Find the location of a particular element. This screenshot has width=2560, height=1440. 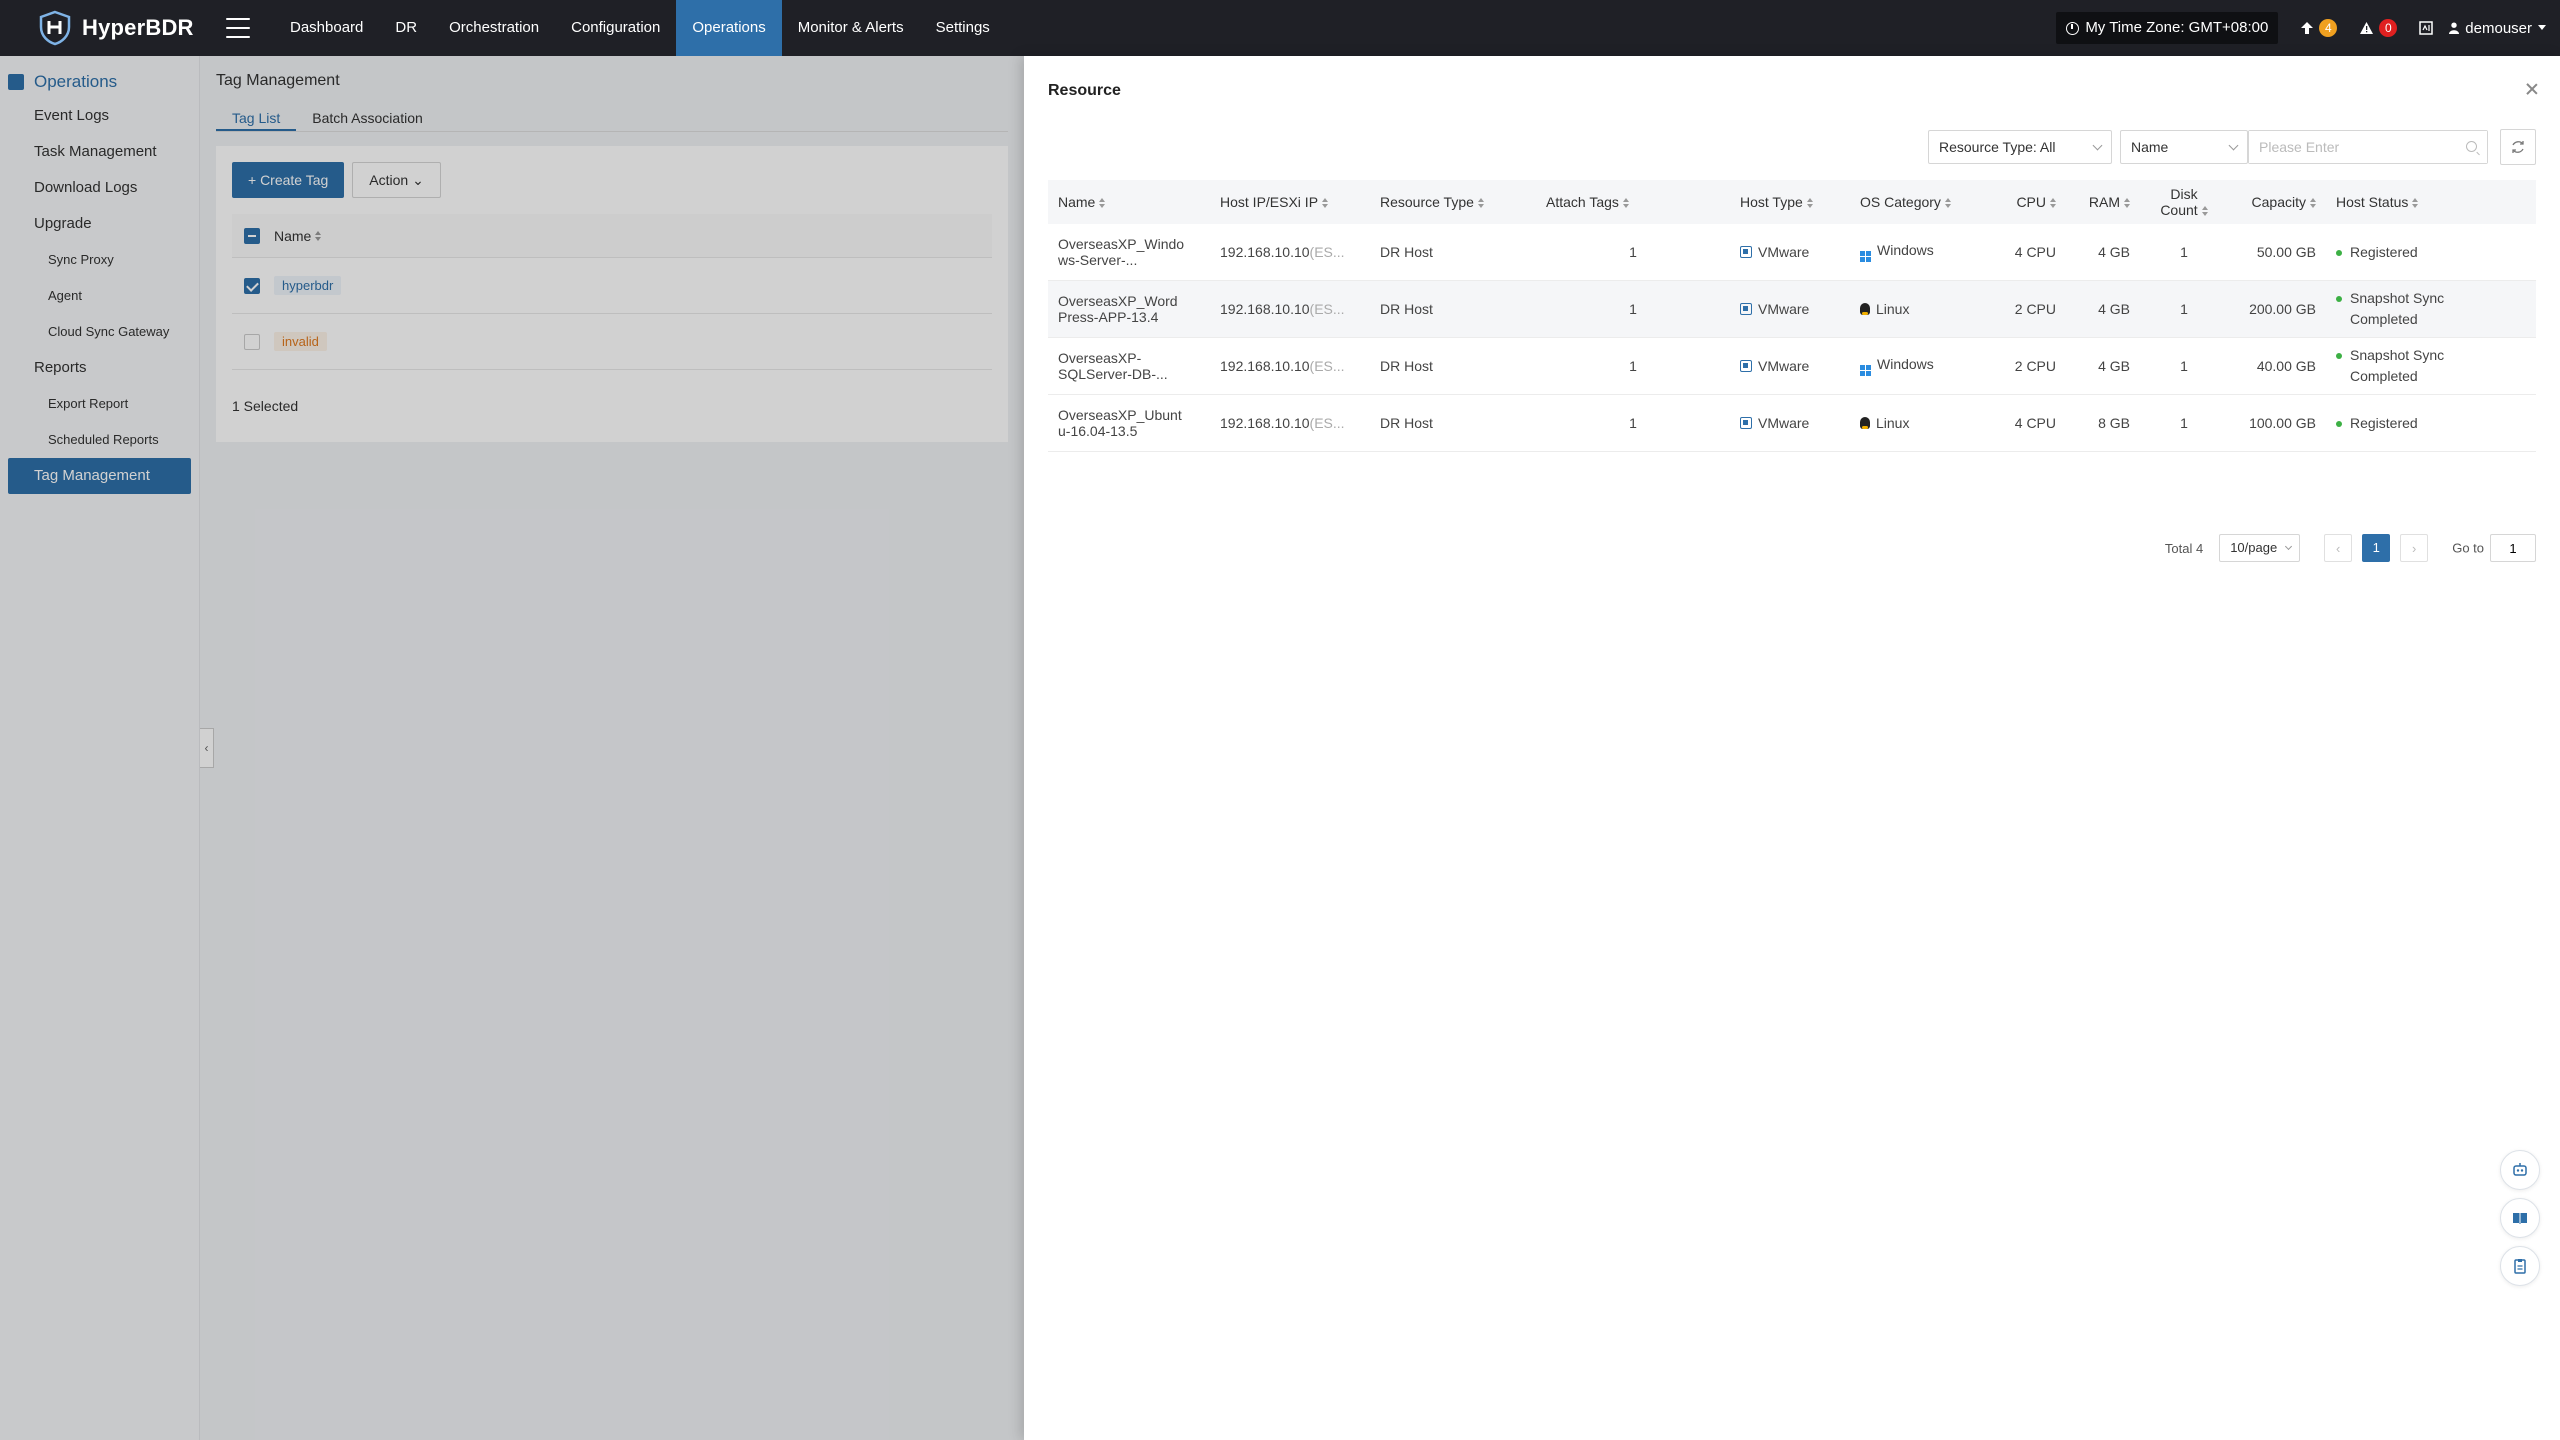

windows-icon is located at coordinates (1865, 256).